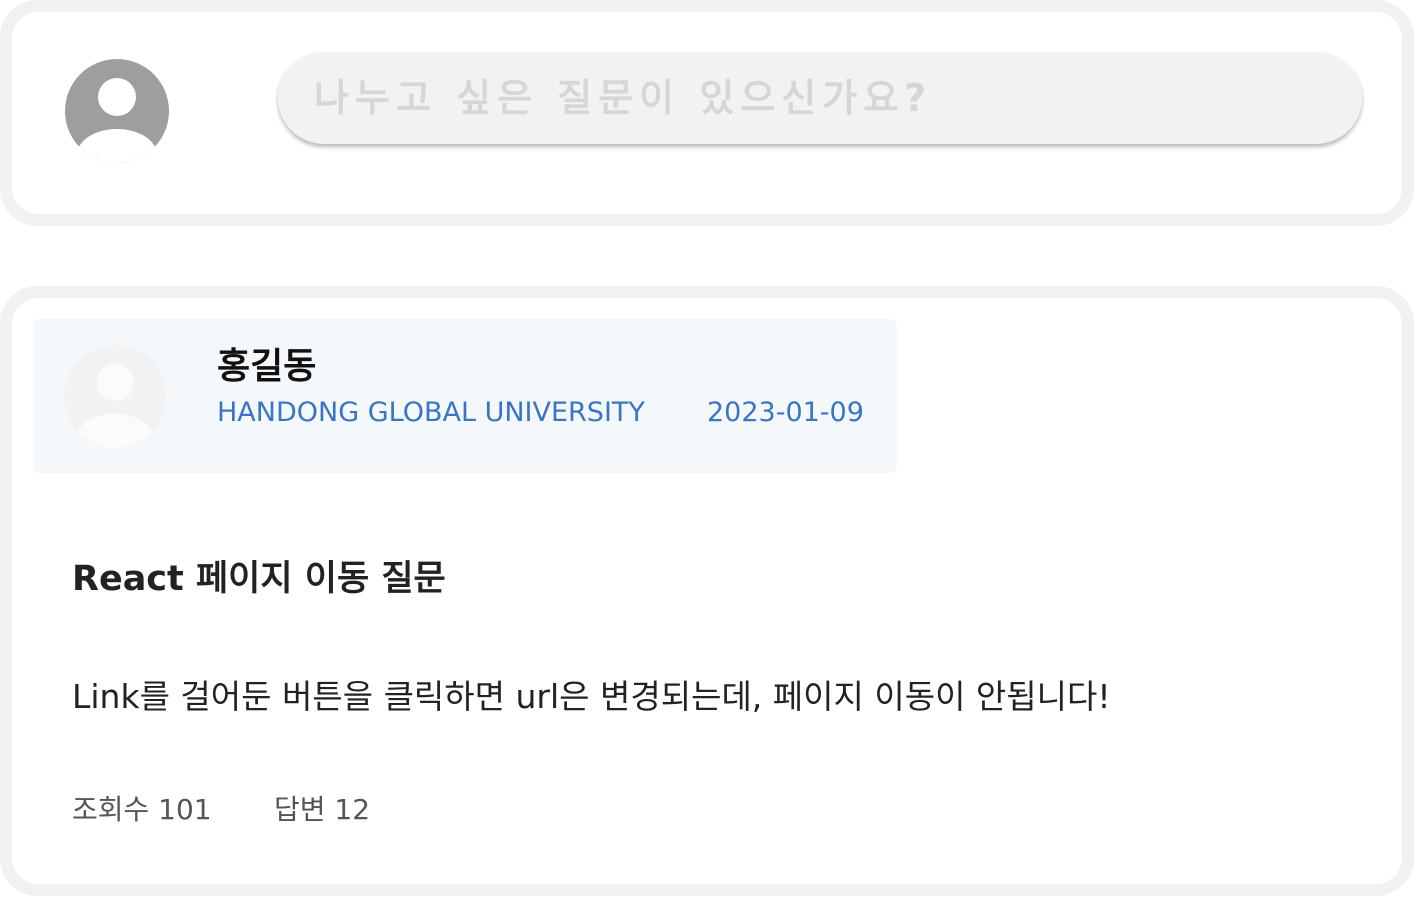 Image resolution: width=1414 pixels, height=900 pixels. I want to click on answer-count: 답변 12, so click(322, 808).